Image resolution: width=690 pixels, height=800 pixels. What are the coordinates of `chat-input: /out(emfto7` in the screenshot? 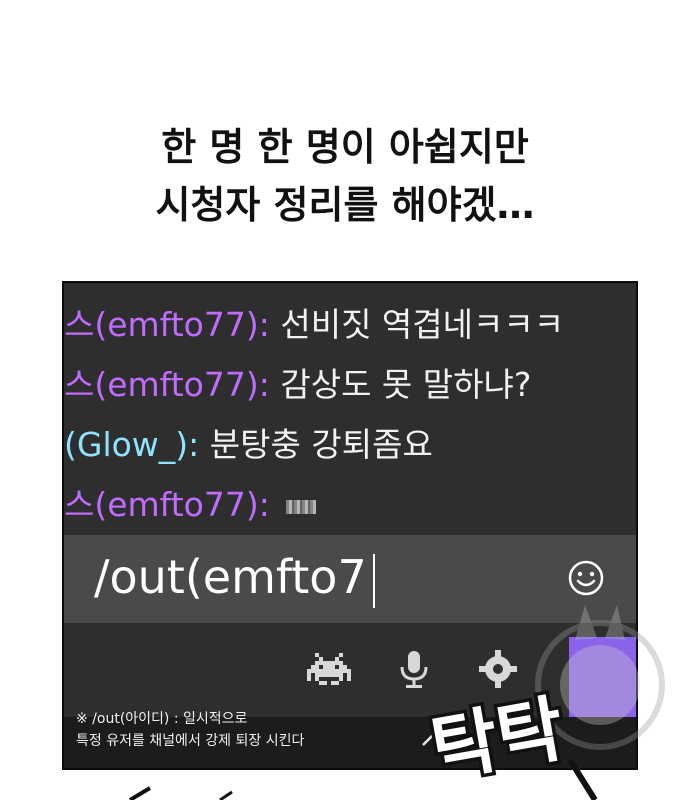 It's located at (234, 577).